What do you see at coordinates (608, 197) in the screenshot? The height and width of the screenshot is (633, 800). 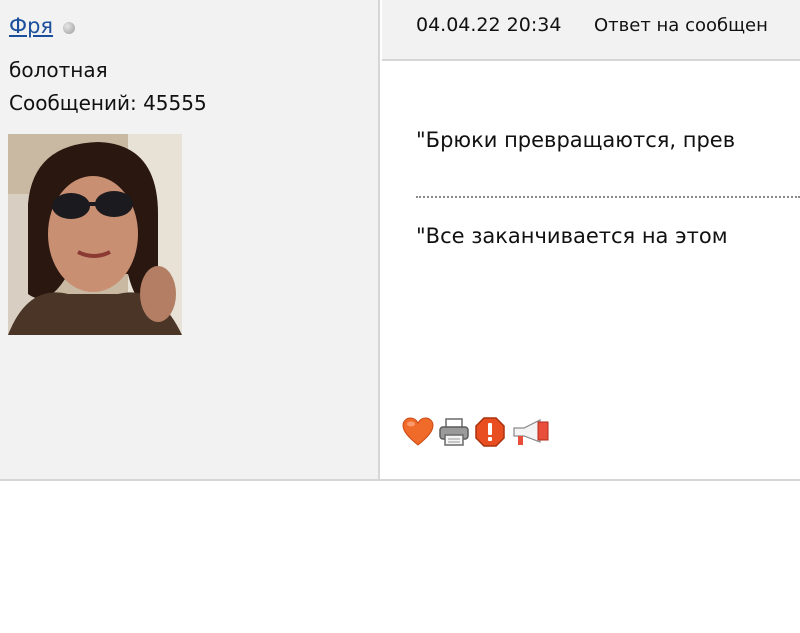 I see `quote-divider` at bounding box center [608, 197].